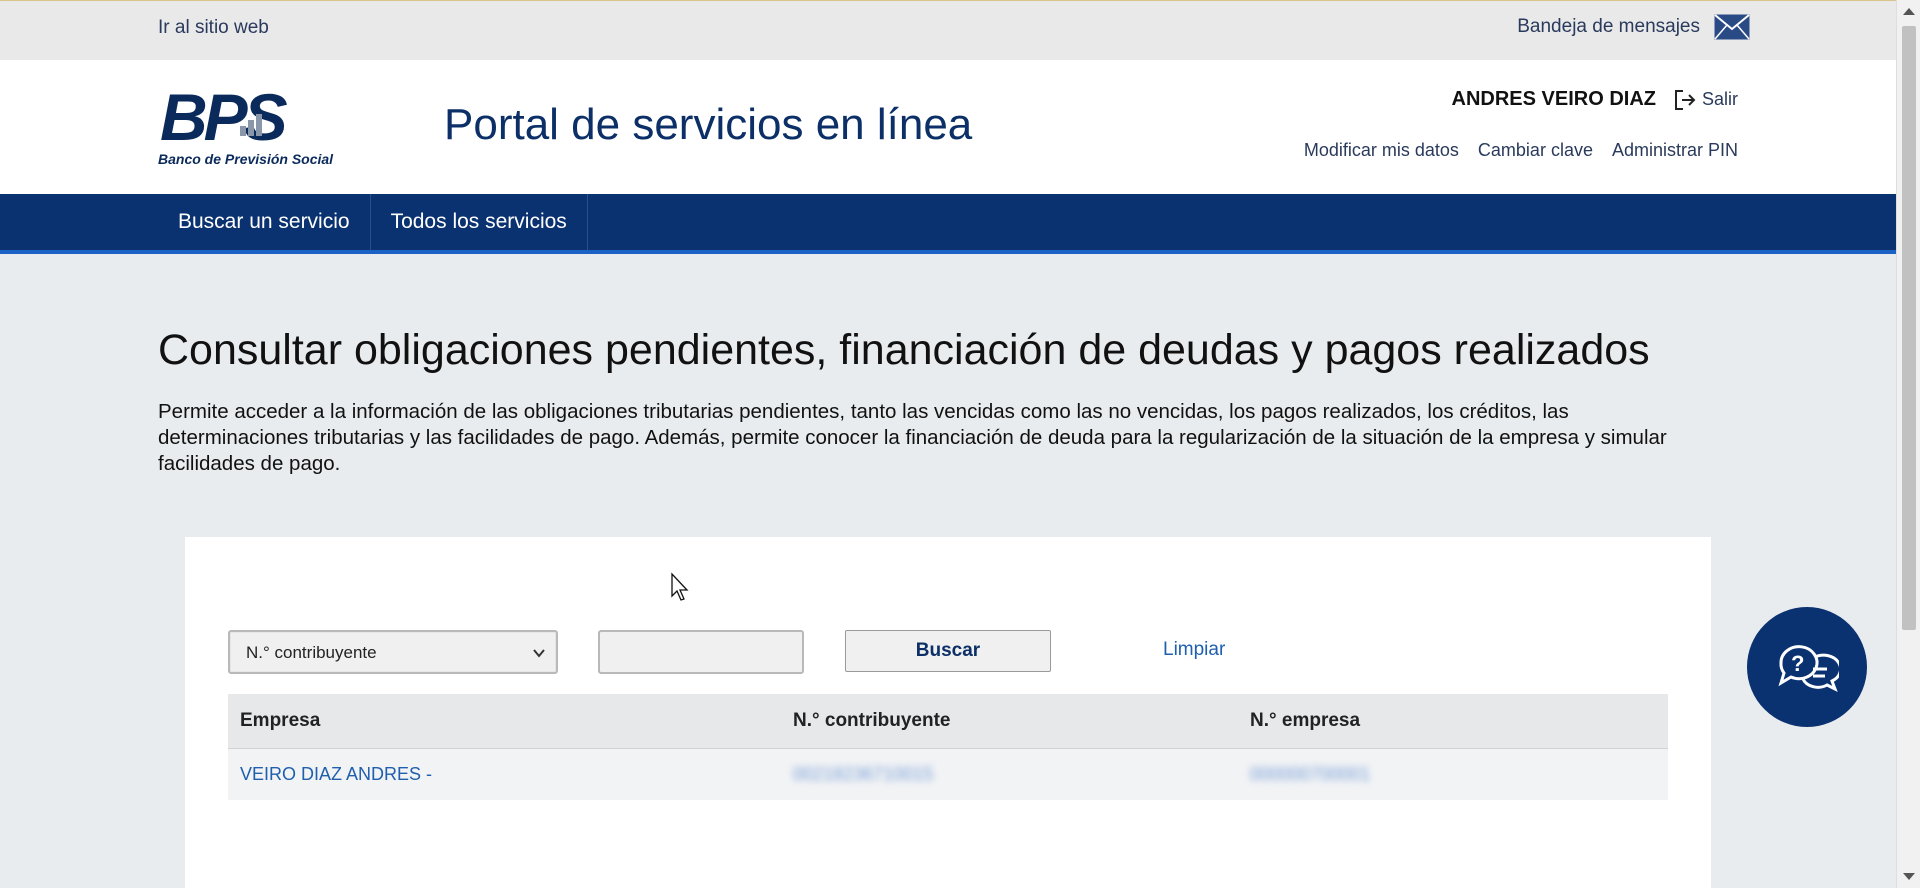  Describe the element at coordinates (863, 773) in the screenshot. I see `contributor-number: 00218236710015` at that location.